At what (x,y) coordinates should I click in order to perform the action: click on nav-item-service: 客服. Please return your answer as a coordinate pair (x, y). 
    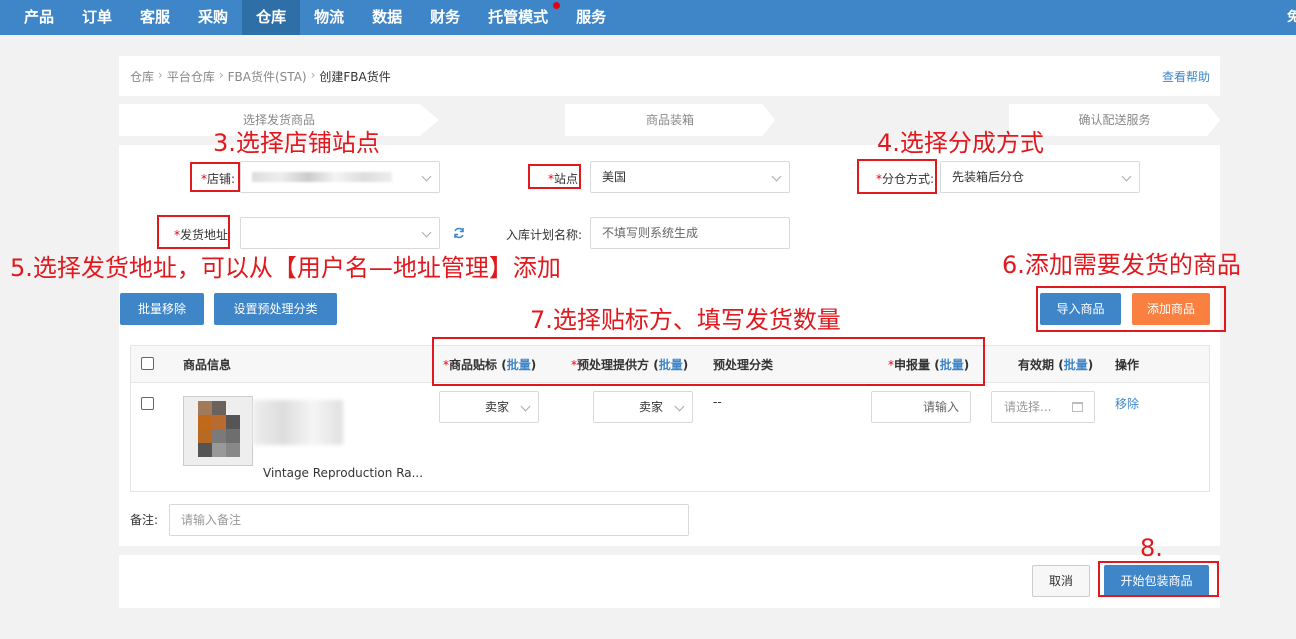
    Looking at the image, I should click on (155, 17).